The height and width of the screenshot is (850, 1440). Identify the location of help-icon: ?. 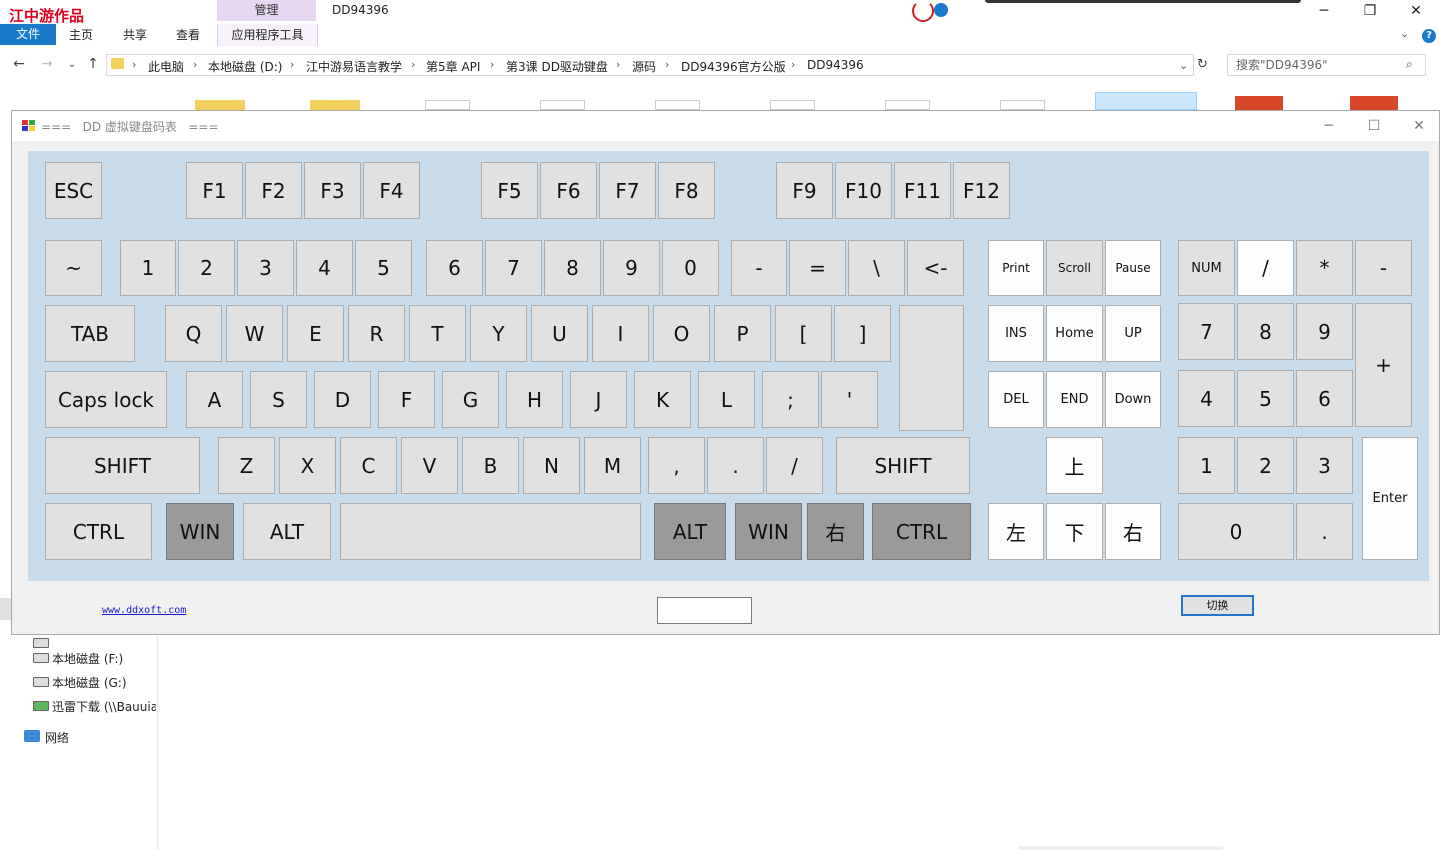
(1429, 36).